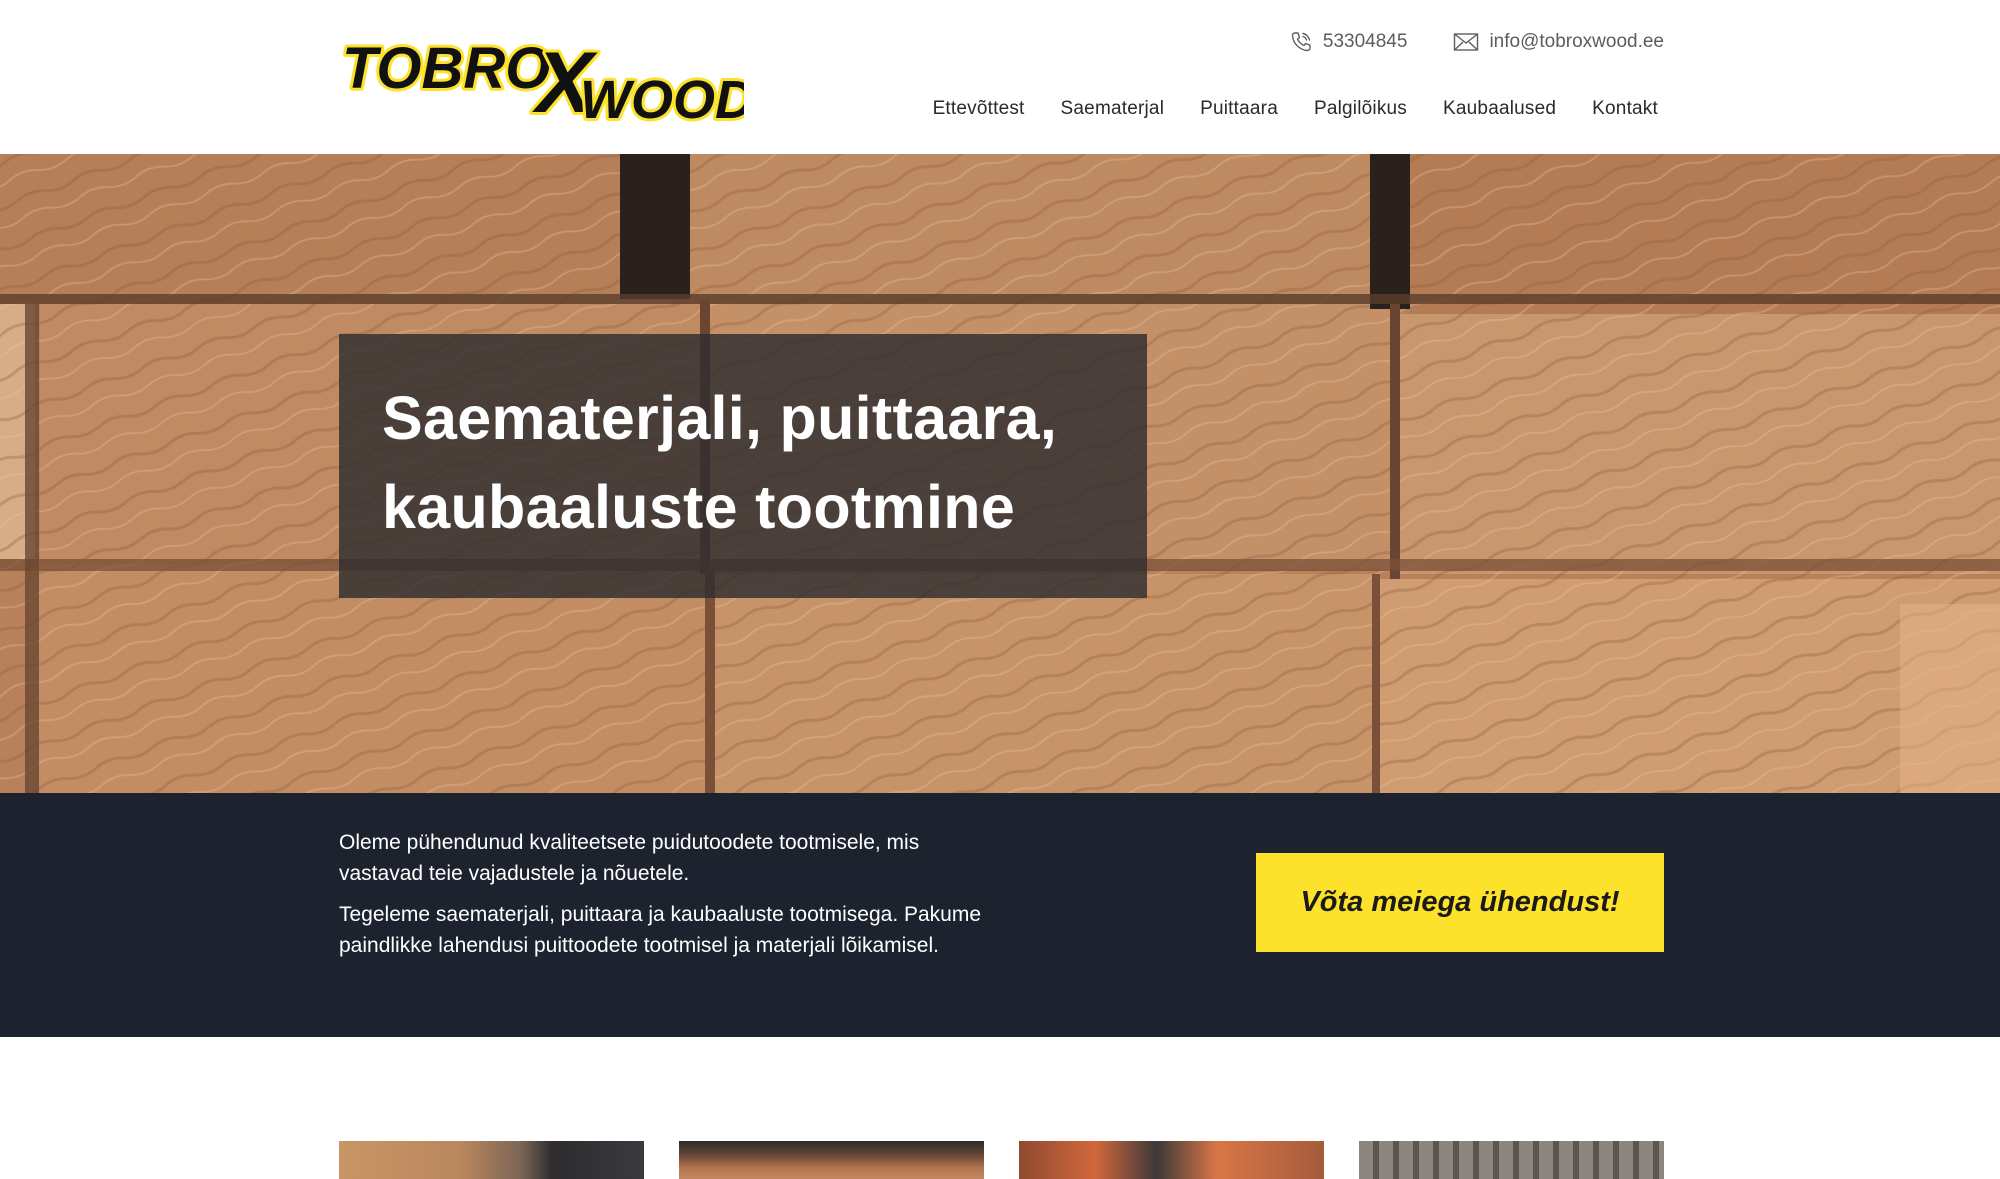 This screenshot has width=2000, height=1179. I want to click on phone-number: 53304845, so click(1365, 41).